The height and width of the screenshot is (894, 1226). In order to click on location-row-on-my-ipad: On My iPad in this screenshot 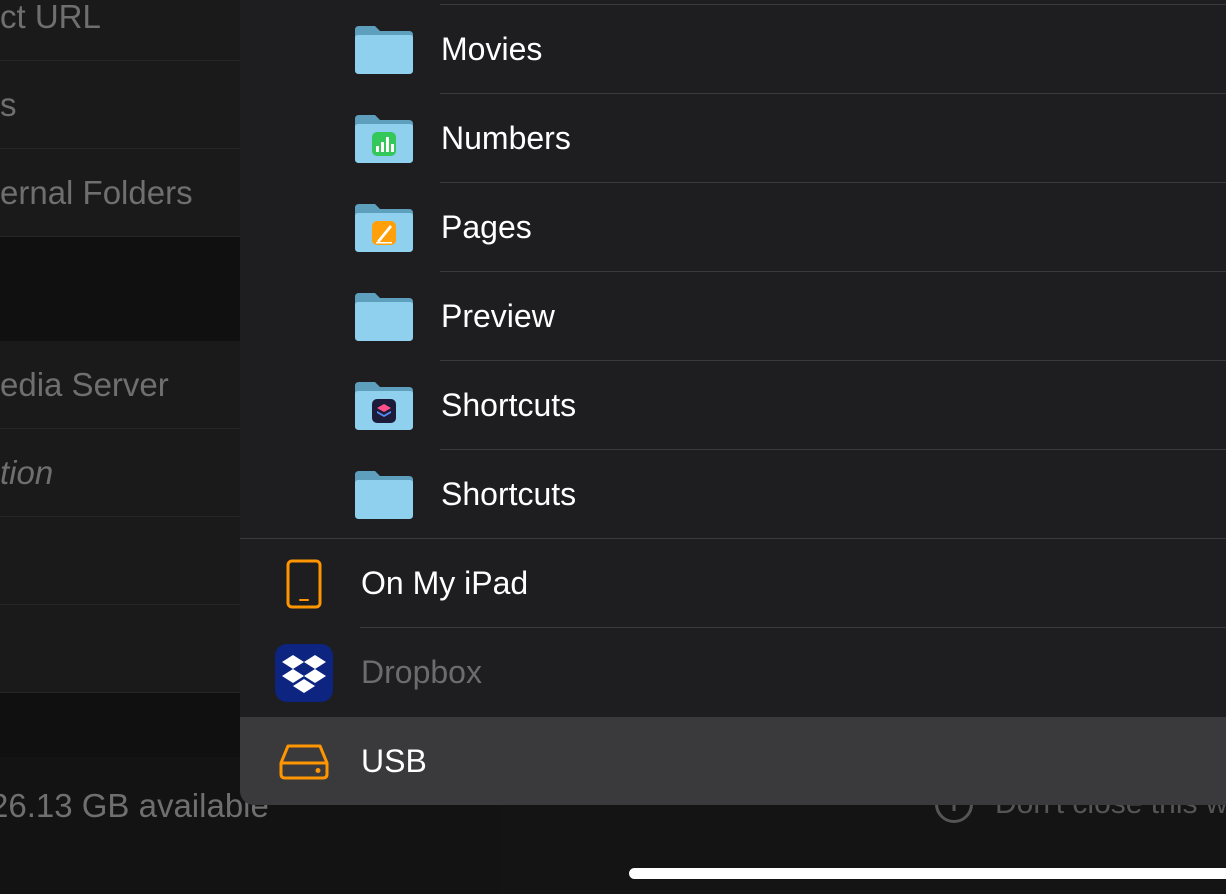, I will do `click(733, 583)`.